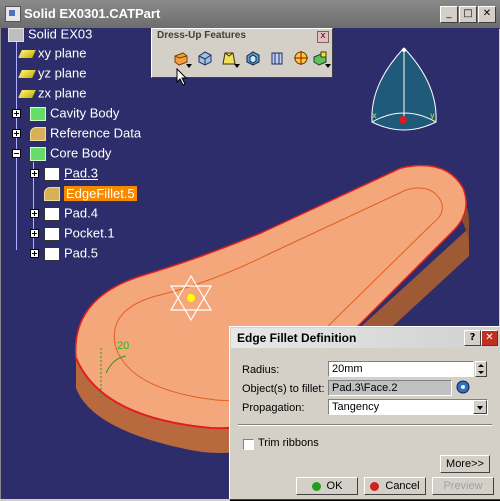 The width and height of the screenshot is (500, 501). What do you see at coordinates (52, 73) in the screenshot?
I see `tree-item-yz-plane: yz plane` at bounding box center [52, 73].